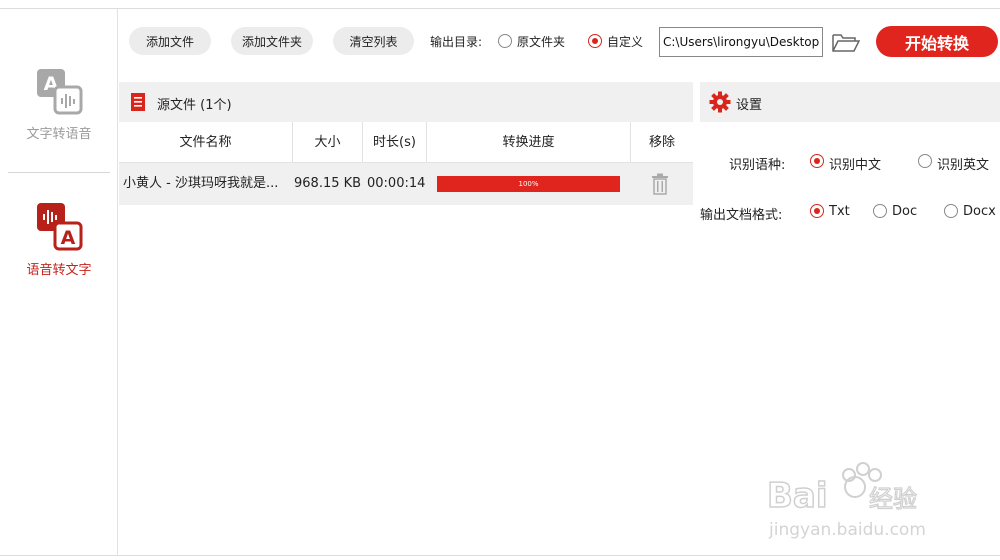  I want to click on top-border, so click(500, 8).